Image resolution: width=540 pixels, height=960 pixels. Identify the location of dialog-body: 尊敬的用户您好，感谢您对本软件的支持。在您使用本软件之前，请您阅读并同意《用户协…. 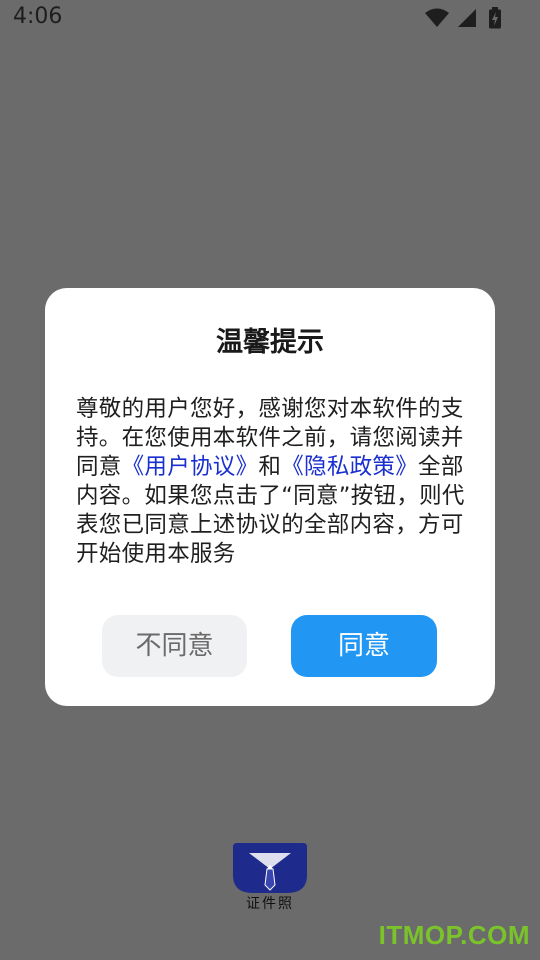
(271, 482).